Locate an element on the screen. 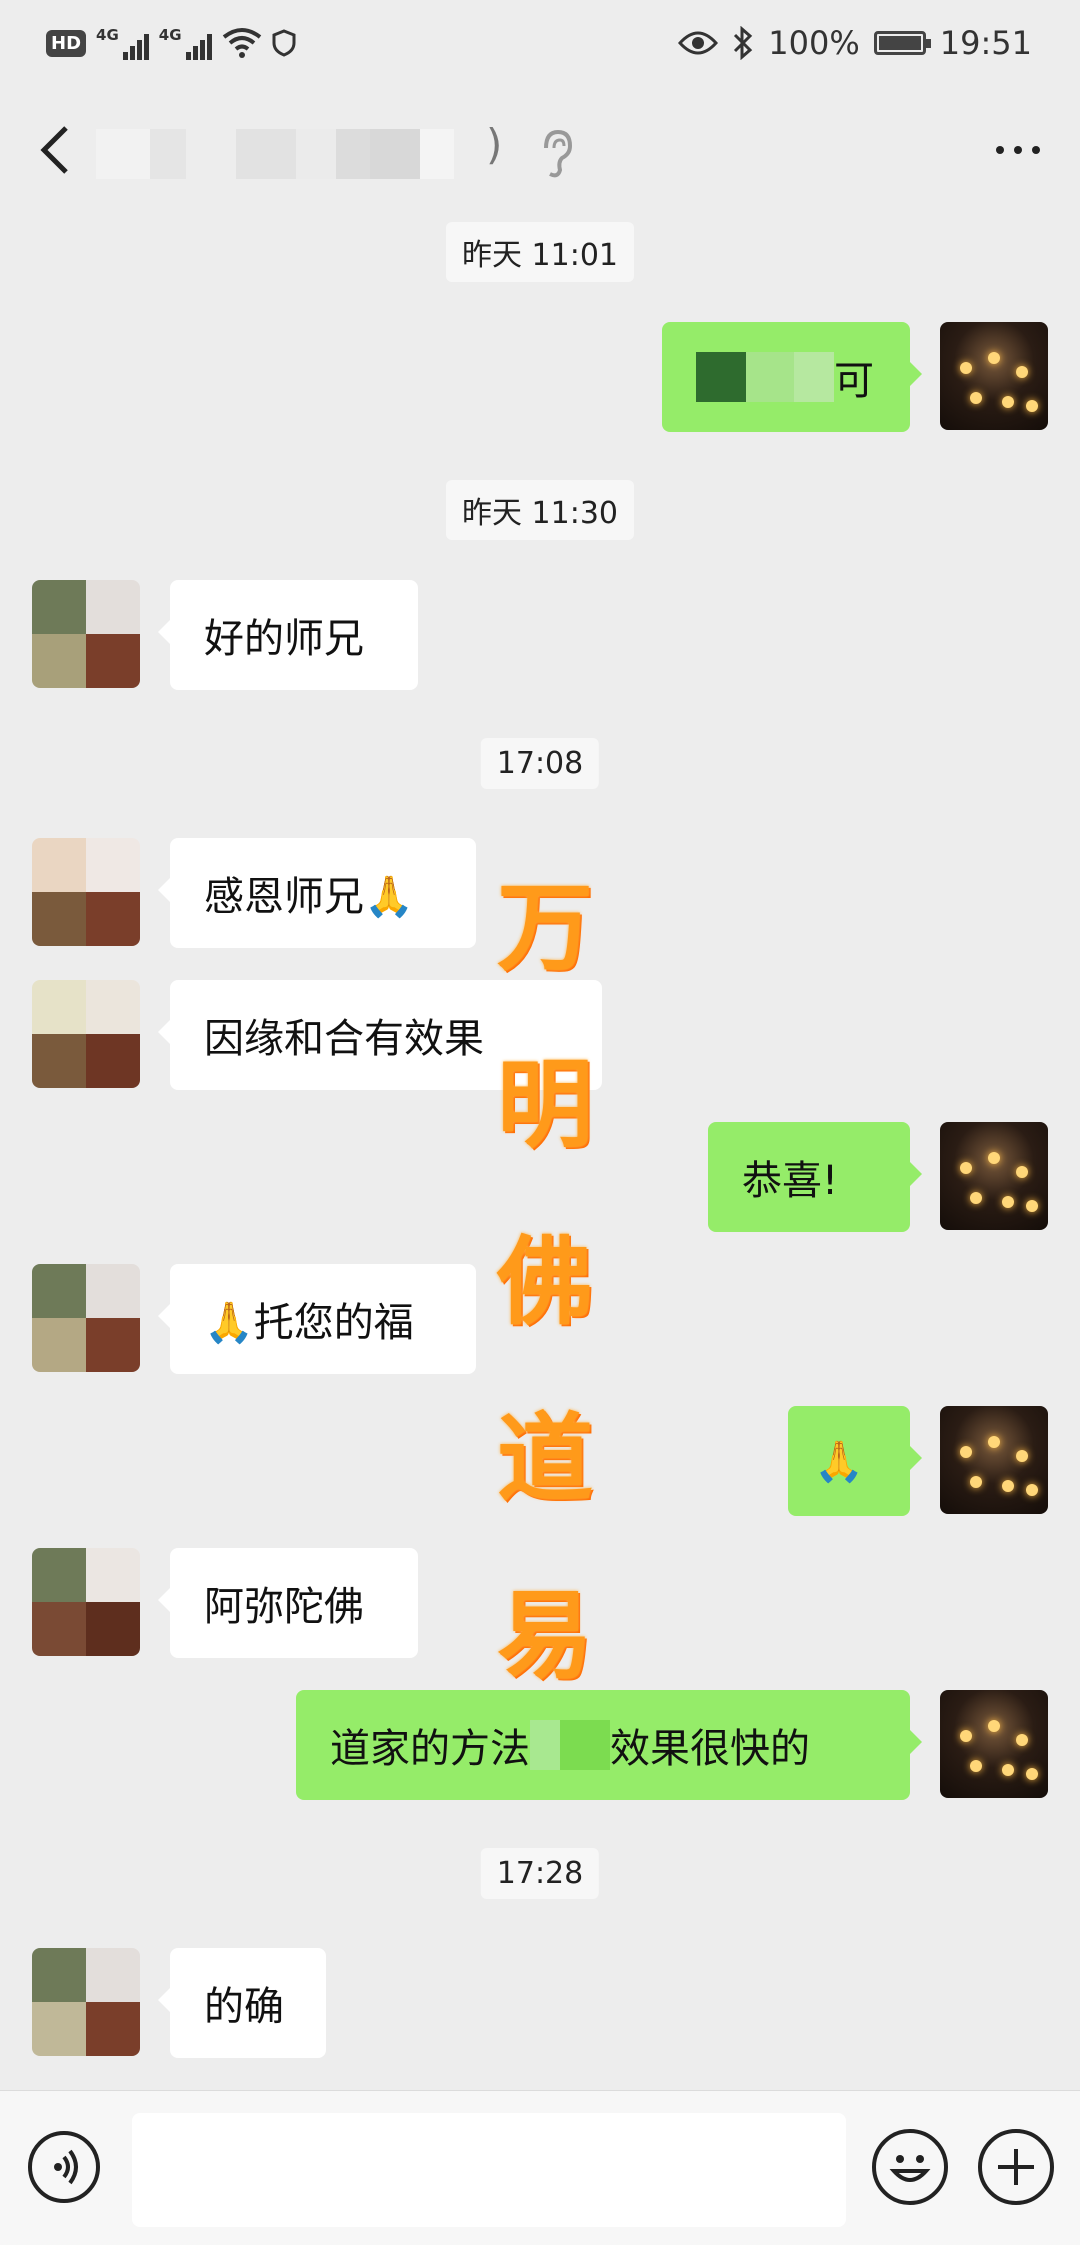  emoji-icon is located at coordinates (910, 2167).